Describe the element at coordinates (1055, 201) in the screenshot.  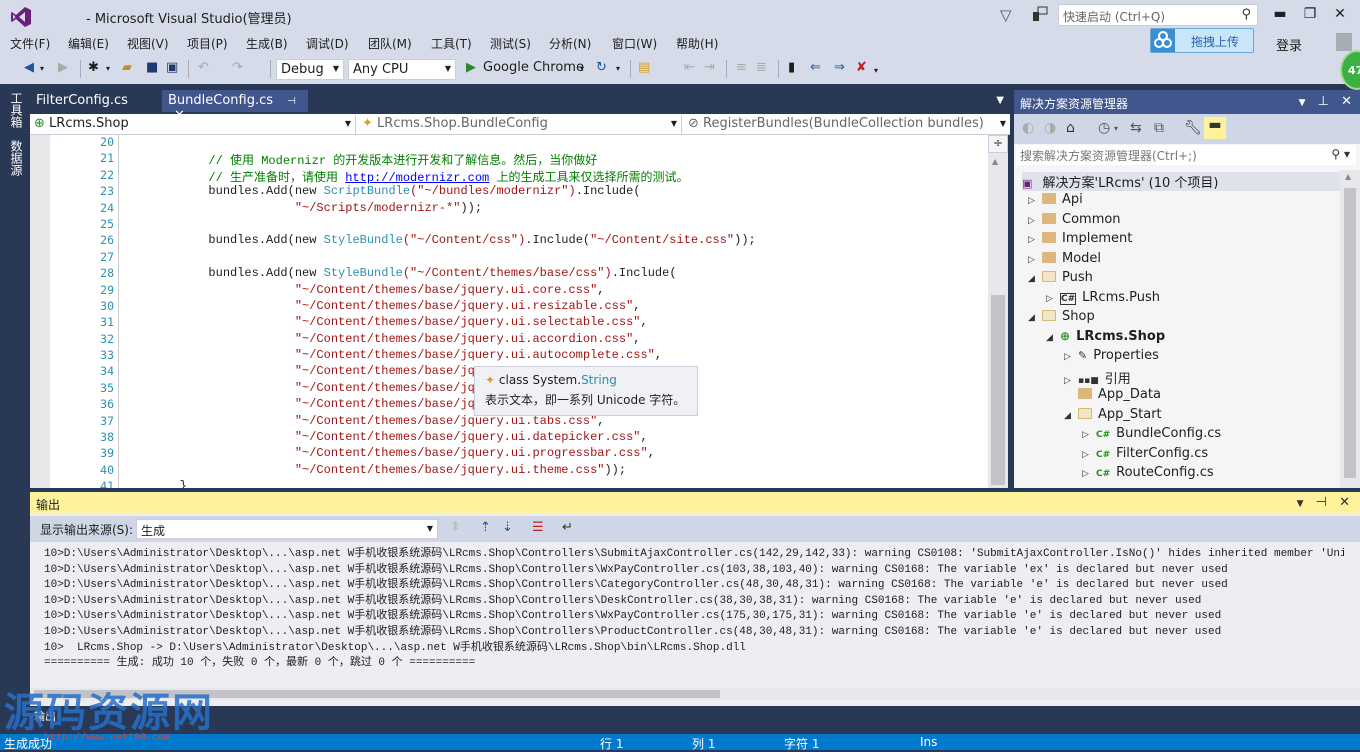
I see `tree-item: ▷ Api` at that location.